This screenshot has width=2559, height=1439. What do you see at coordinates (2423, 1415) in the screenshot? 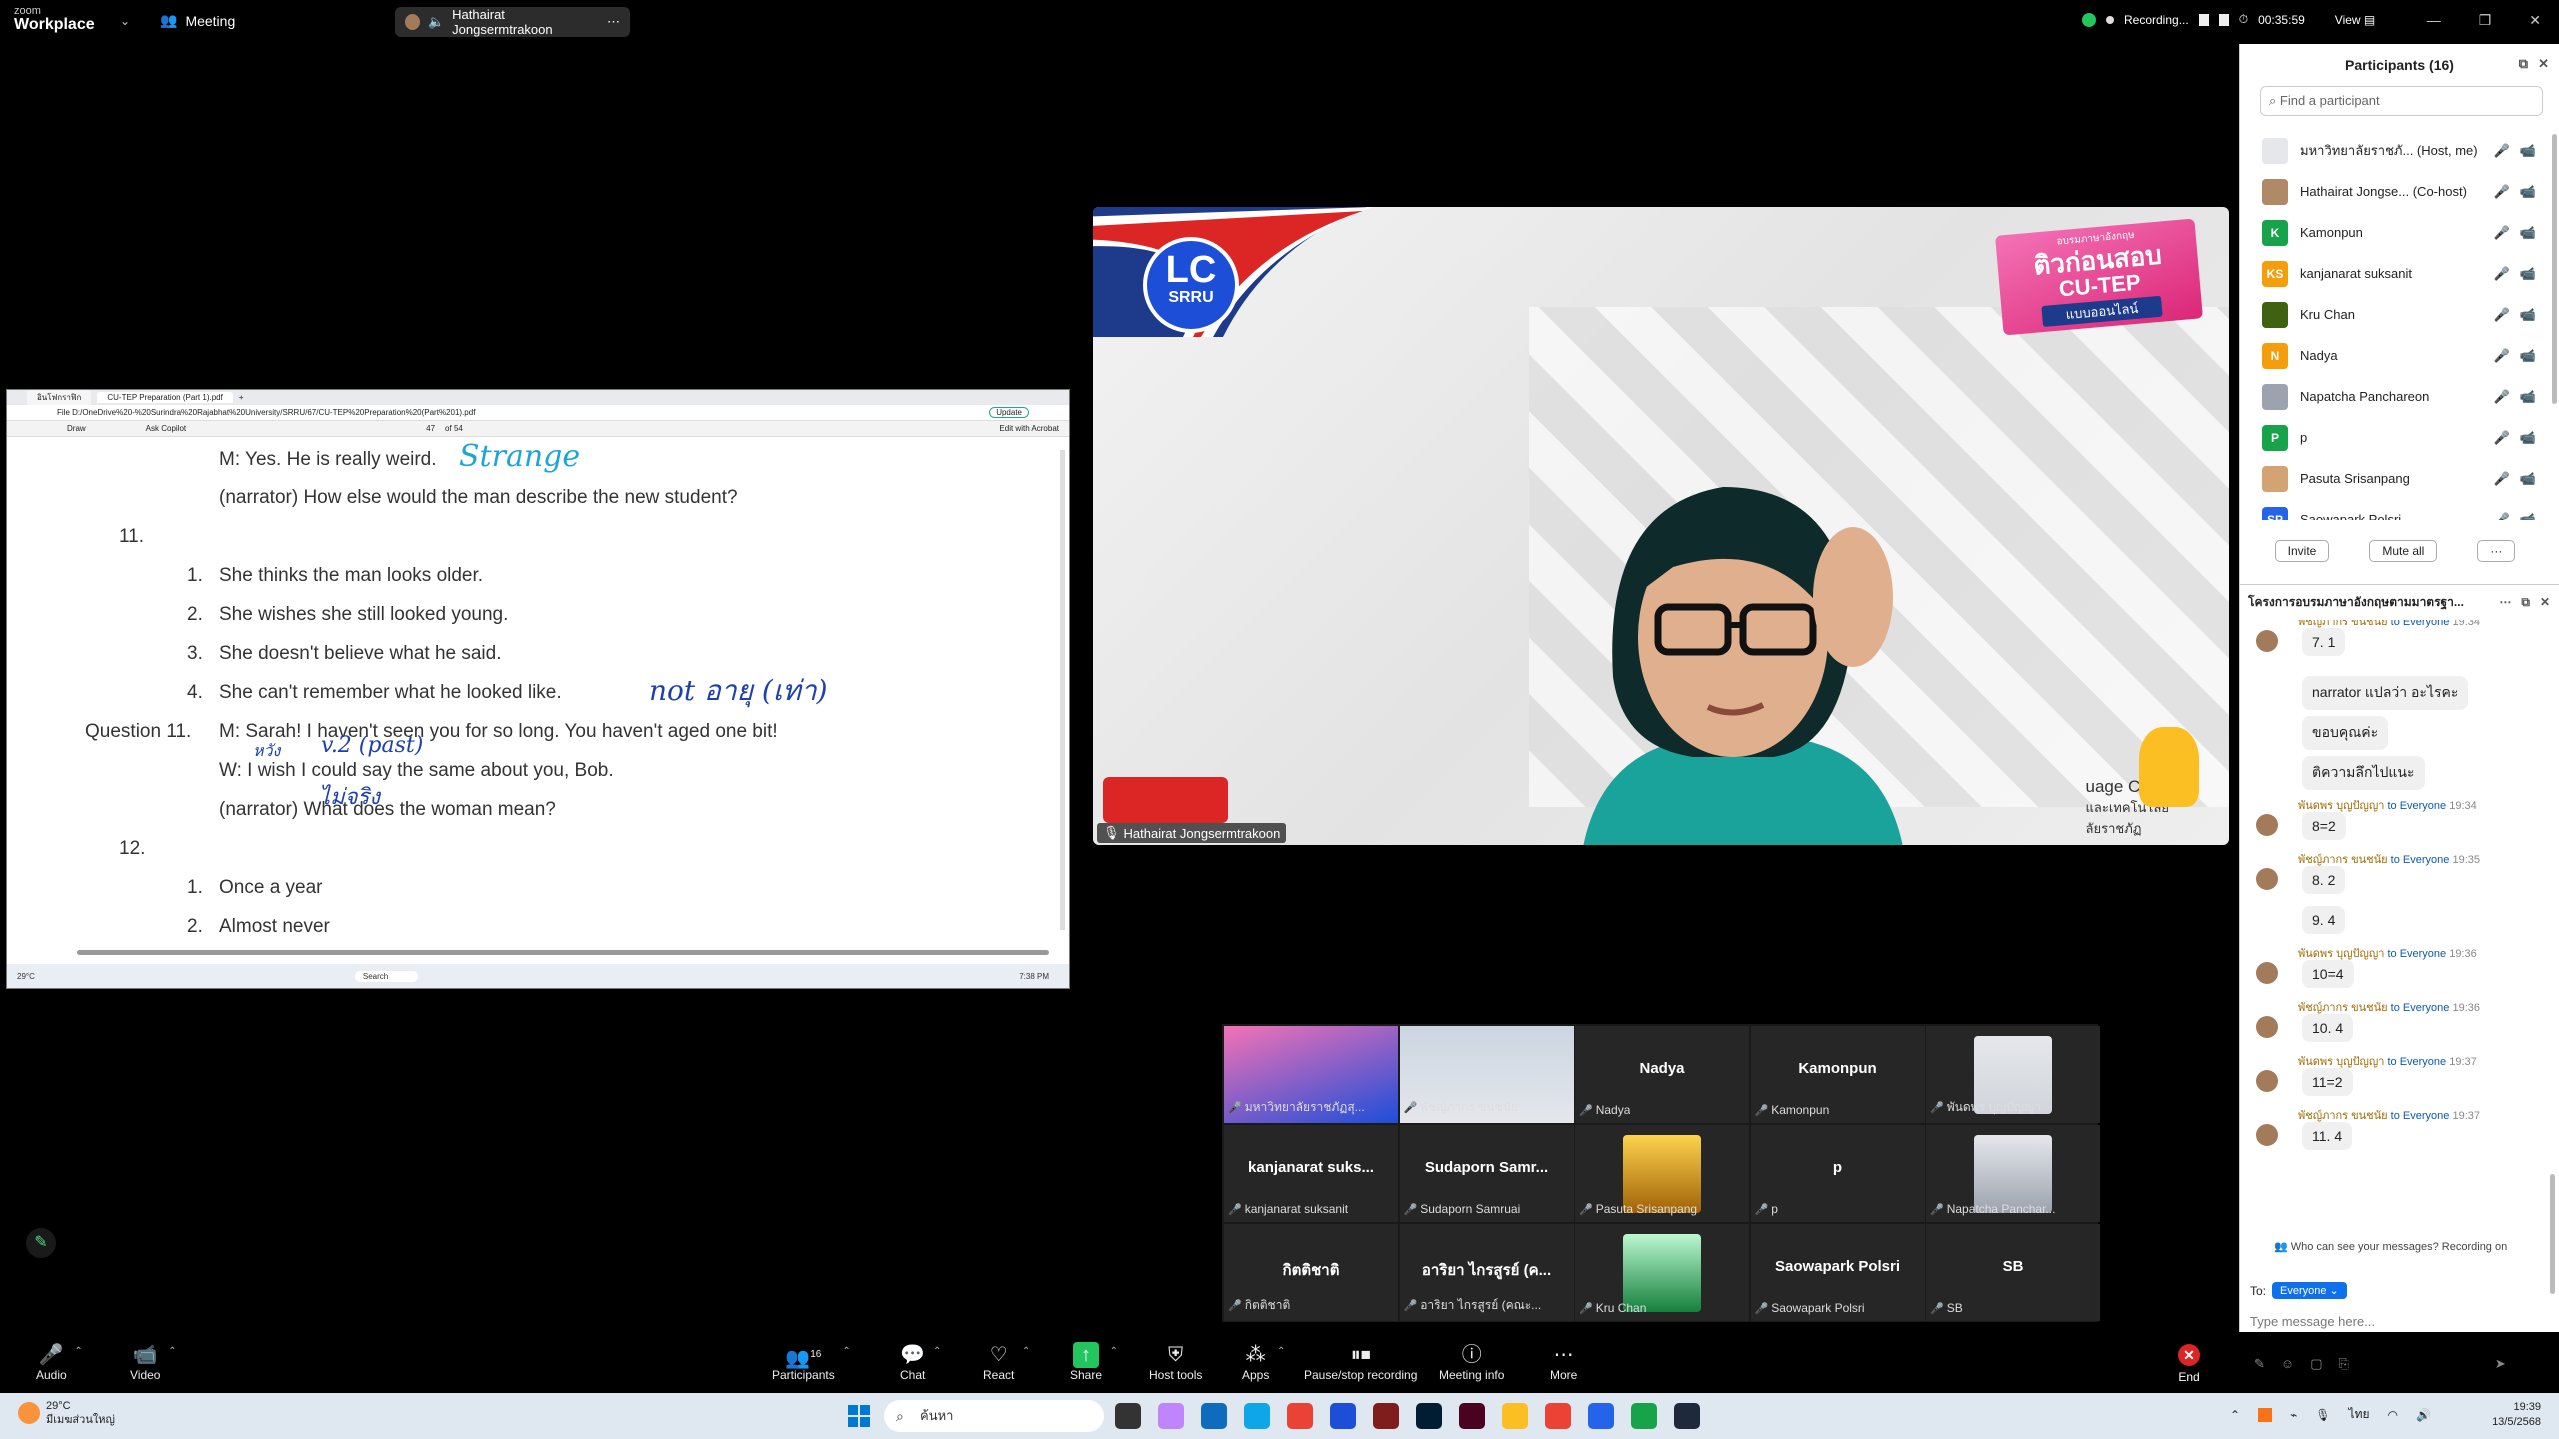
I see `volume-icon: 🔊` at bounding box center [2423, 1415].